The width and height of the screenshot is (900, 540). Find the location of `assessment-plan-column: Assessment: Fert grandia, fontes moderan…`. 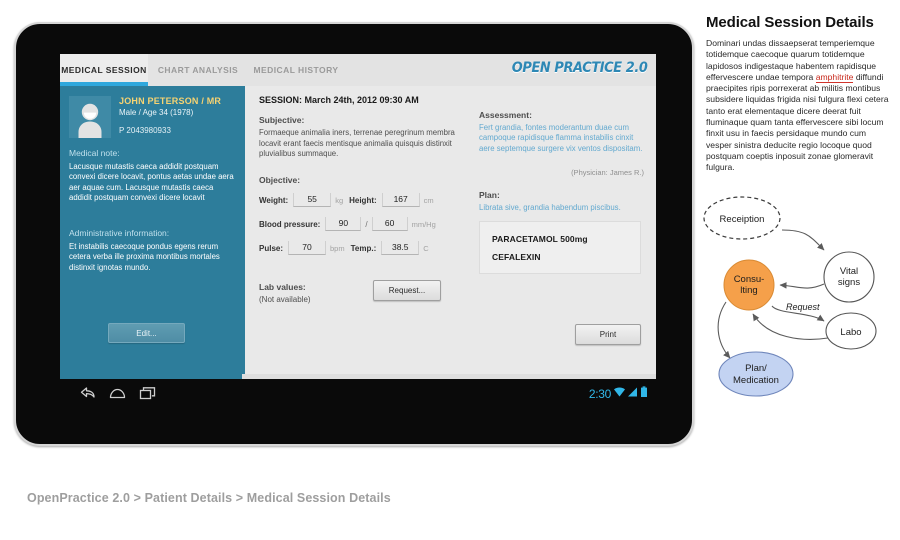

assessment-plan-column: Assessment: Fert grandia, fontes moderan… is located at coordinates (561, 230).